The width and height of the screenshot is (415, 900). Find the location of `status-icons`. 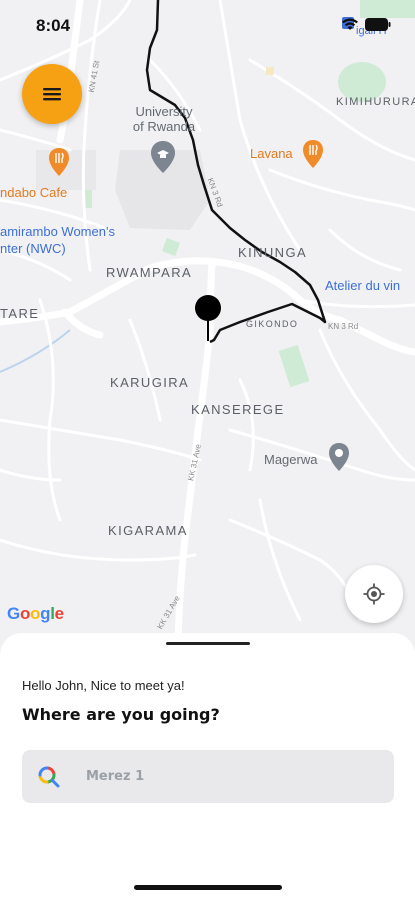

status-icons is located at coordinates (366, 24).